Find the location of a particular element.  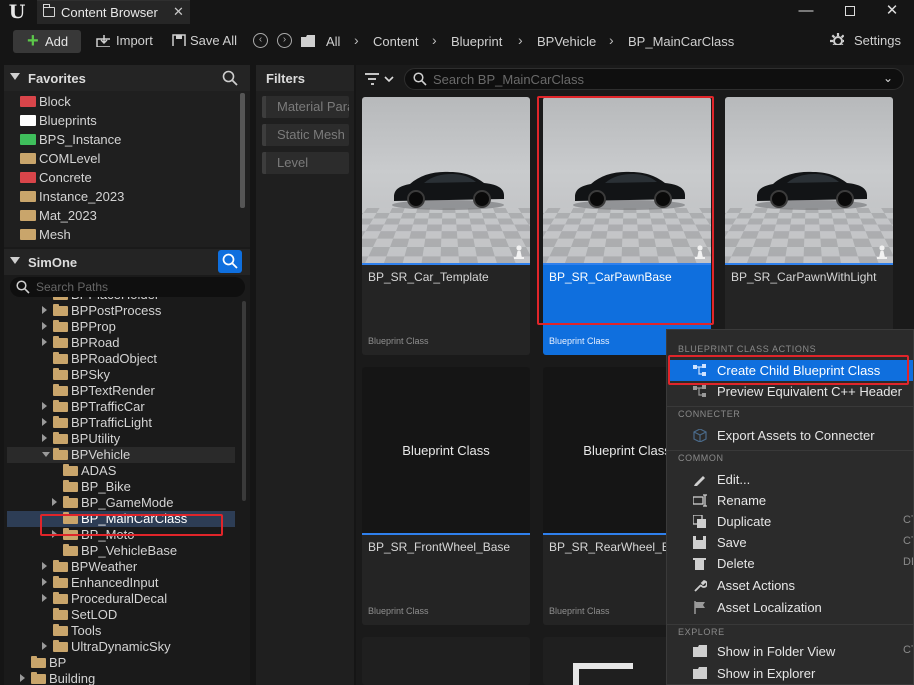

search-toggle-button is located at coordinates (230, 261).